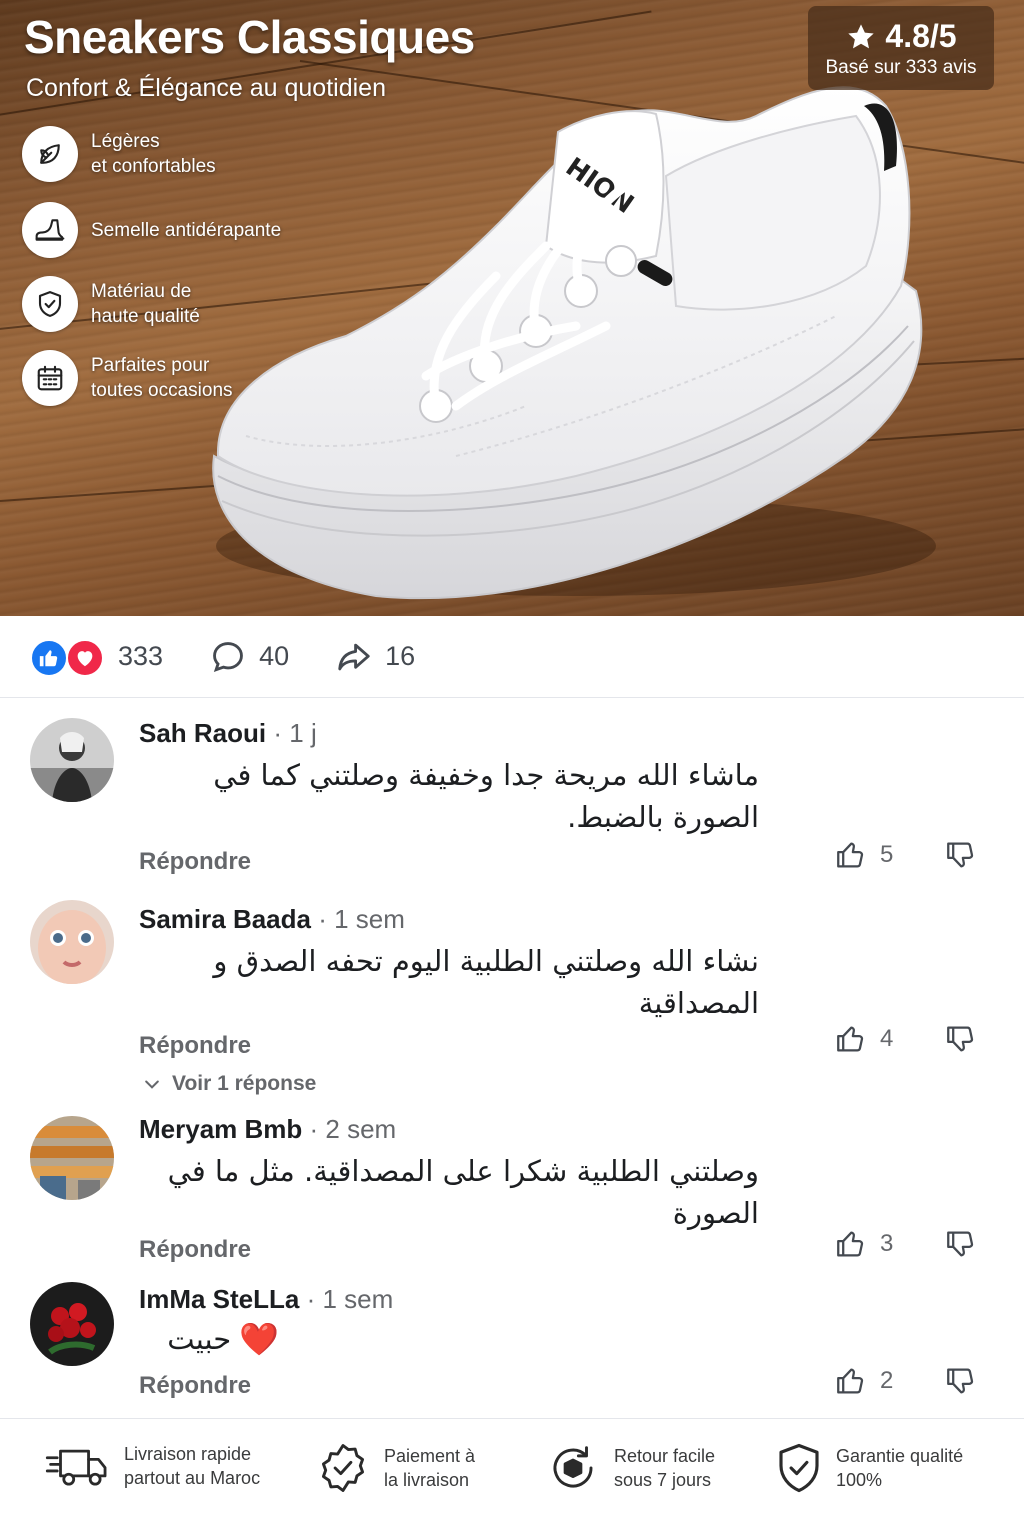 The width and height of the screenshot is (1024, 1518). Describe the element at coordinates (353, 1129) in the screenshot. I see `comment-time: · 2 sem` at that location.